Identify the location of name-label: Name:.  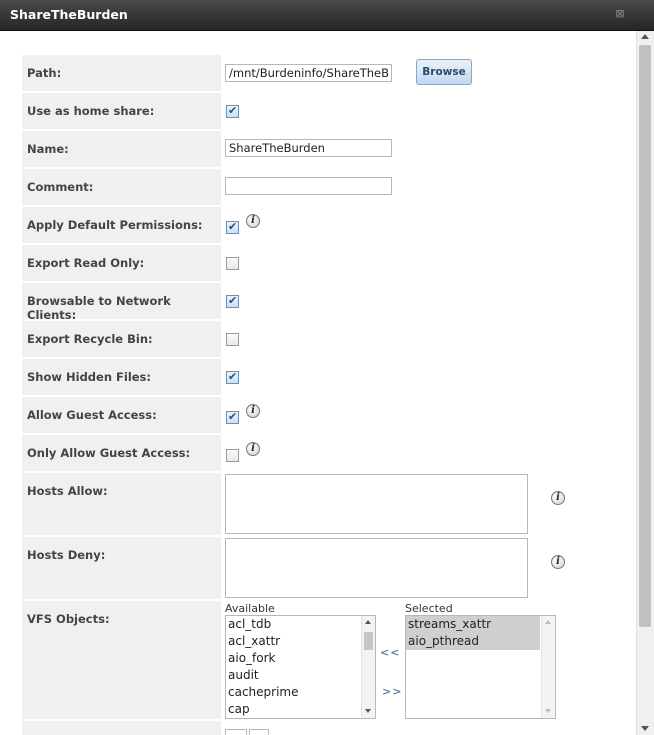
(121, 149).